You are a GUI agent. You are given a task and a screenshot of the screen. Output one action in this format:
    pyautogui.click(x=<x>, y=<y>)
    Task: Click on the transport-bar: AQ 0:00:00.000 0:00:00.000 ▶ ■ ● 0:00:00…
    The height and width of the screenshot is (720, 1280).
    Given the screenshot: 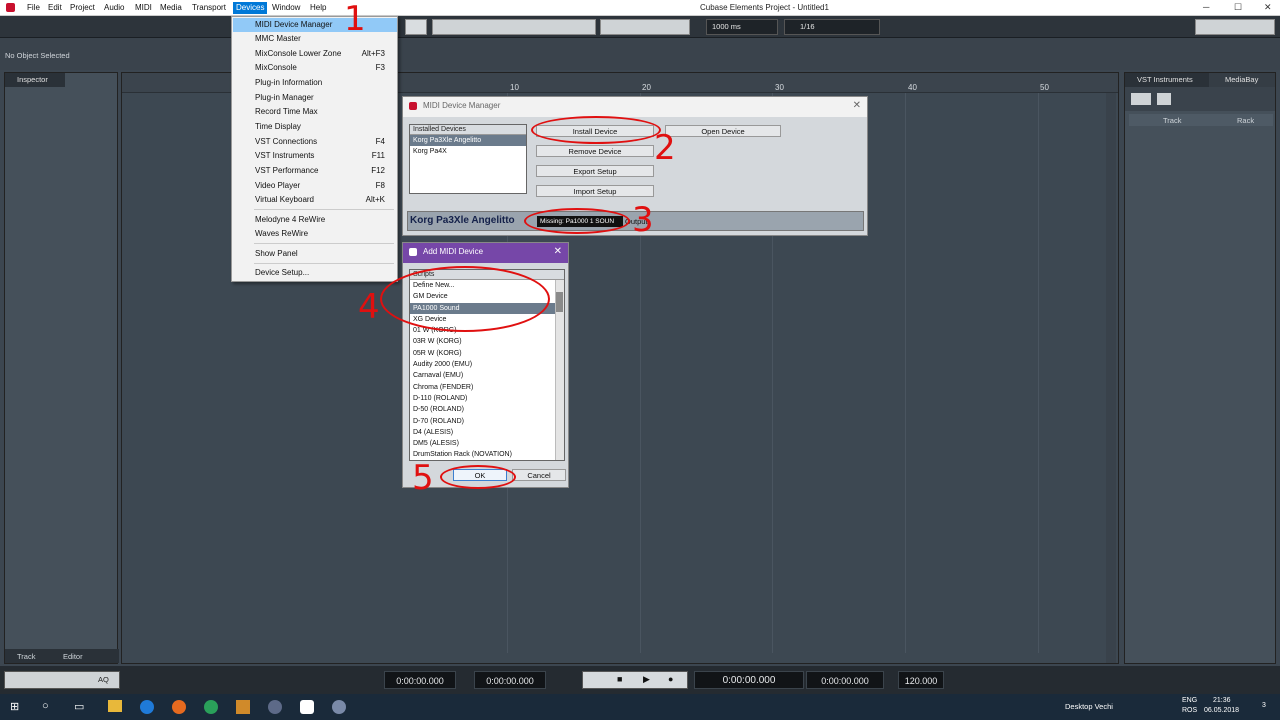 What is the action you would take?
    pyautogui.click(x=640, y=680)
    